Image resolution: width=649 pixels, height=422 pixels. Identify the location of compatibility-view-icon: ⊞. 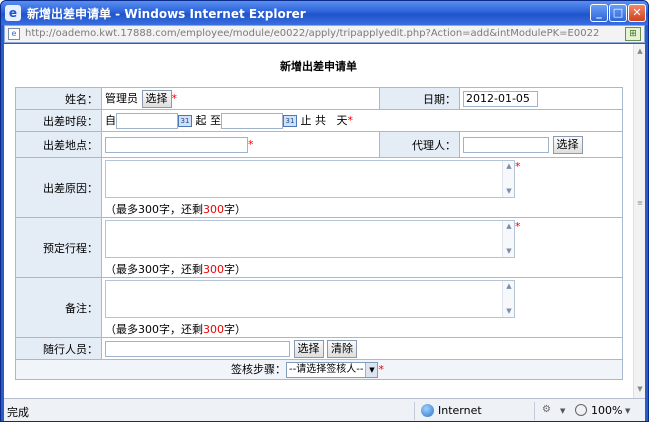
(633, 34).